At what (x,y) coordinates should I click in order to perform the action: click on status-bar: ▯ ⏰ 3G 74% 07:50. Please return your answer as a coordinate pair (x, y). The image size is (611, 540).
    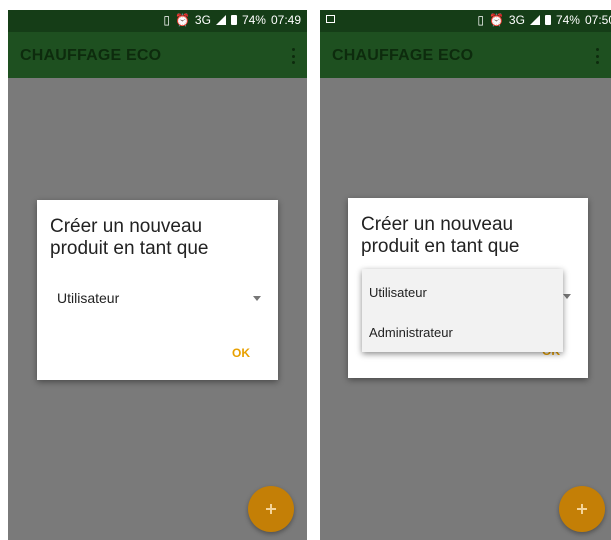
    Looking at the image, I should click on (465, 21).